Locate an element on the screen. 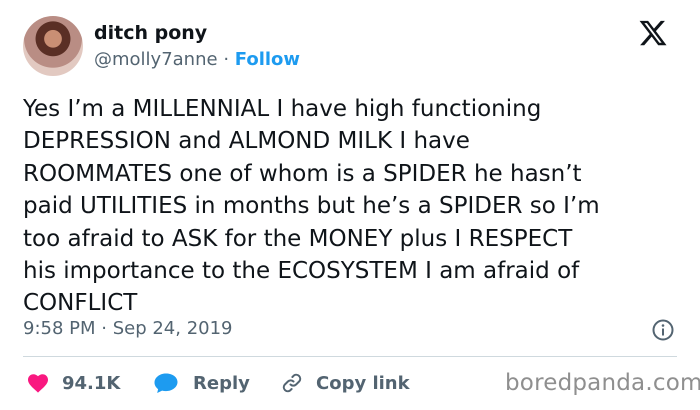  heart-icon is located at coordinates (38, 383).